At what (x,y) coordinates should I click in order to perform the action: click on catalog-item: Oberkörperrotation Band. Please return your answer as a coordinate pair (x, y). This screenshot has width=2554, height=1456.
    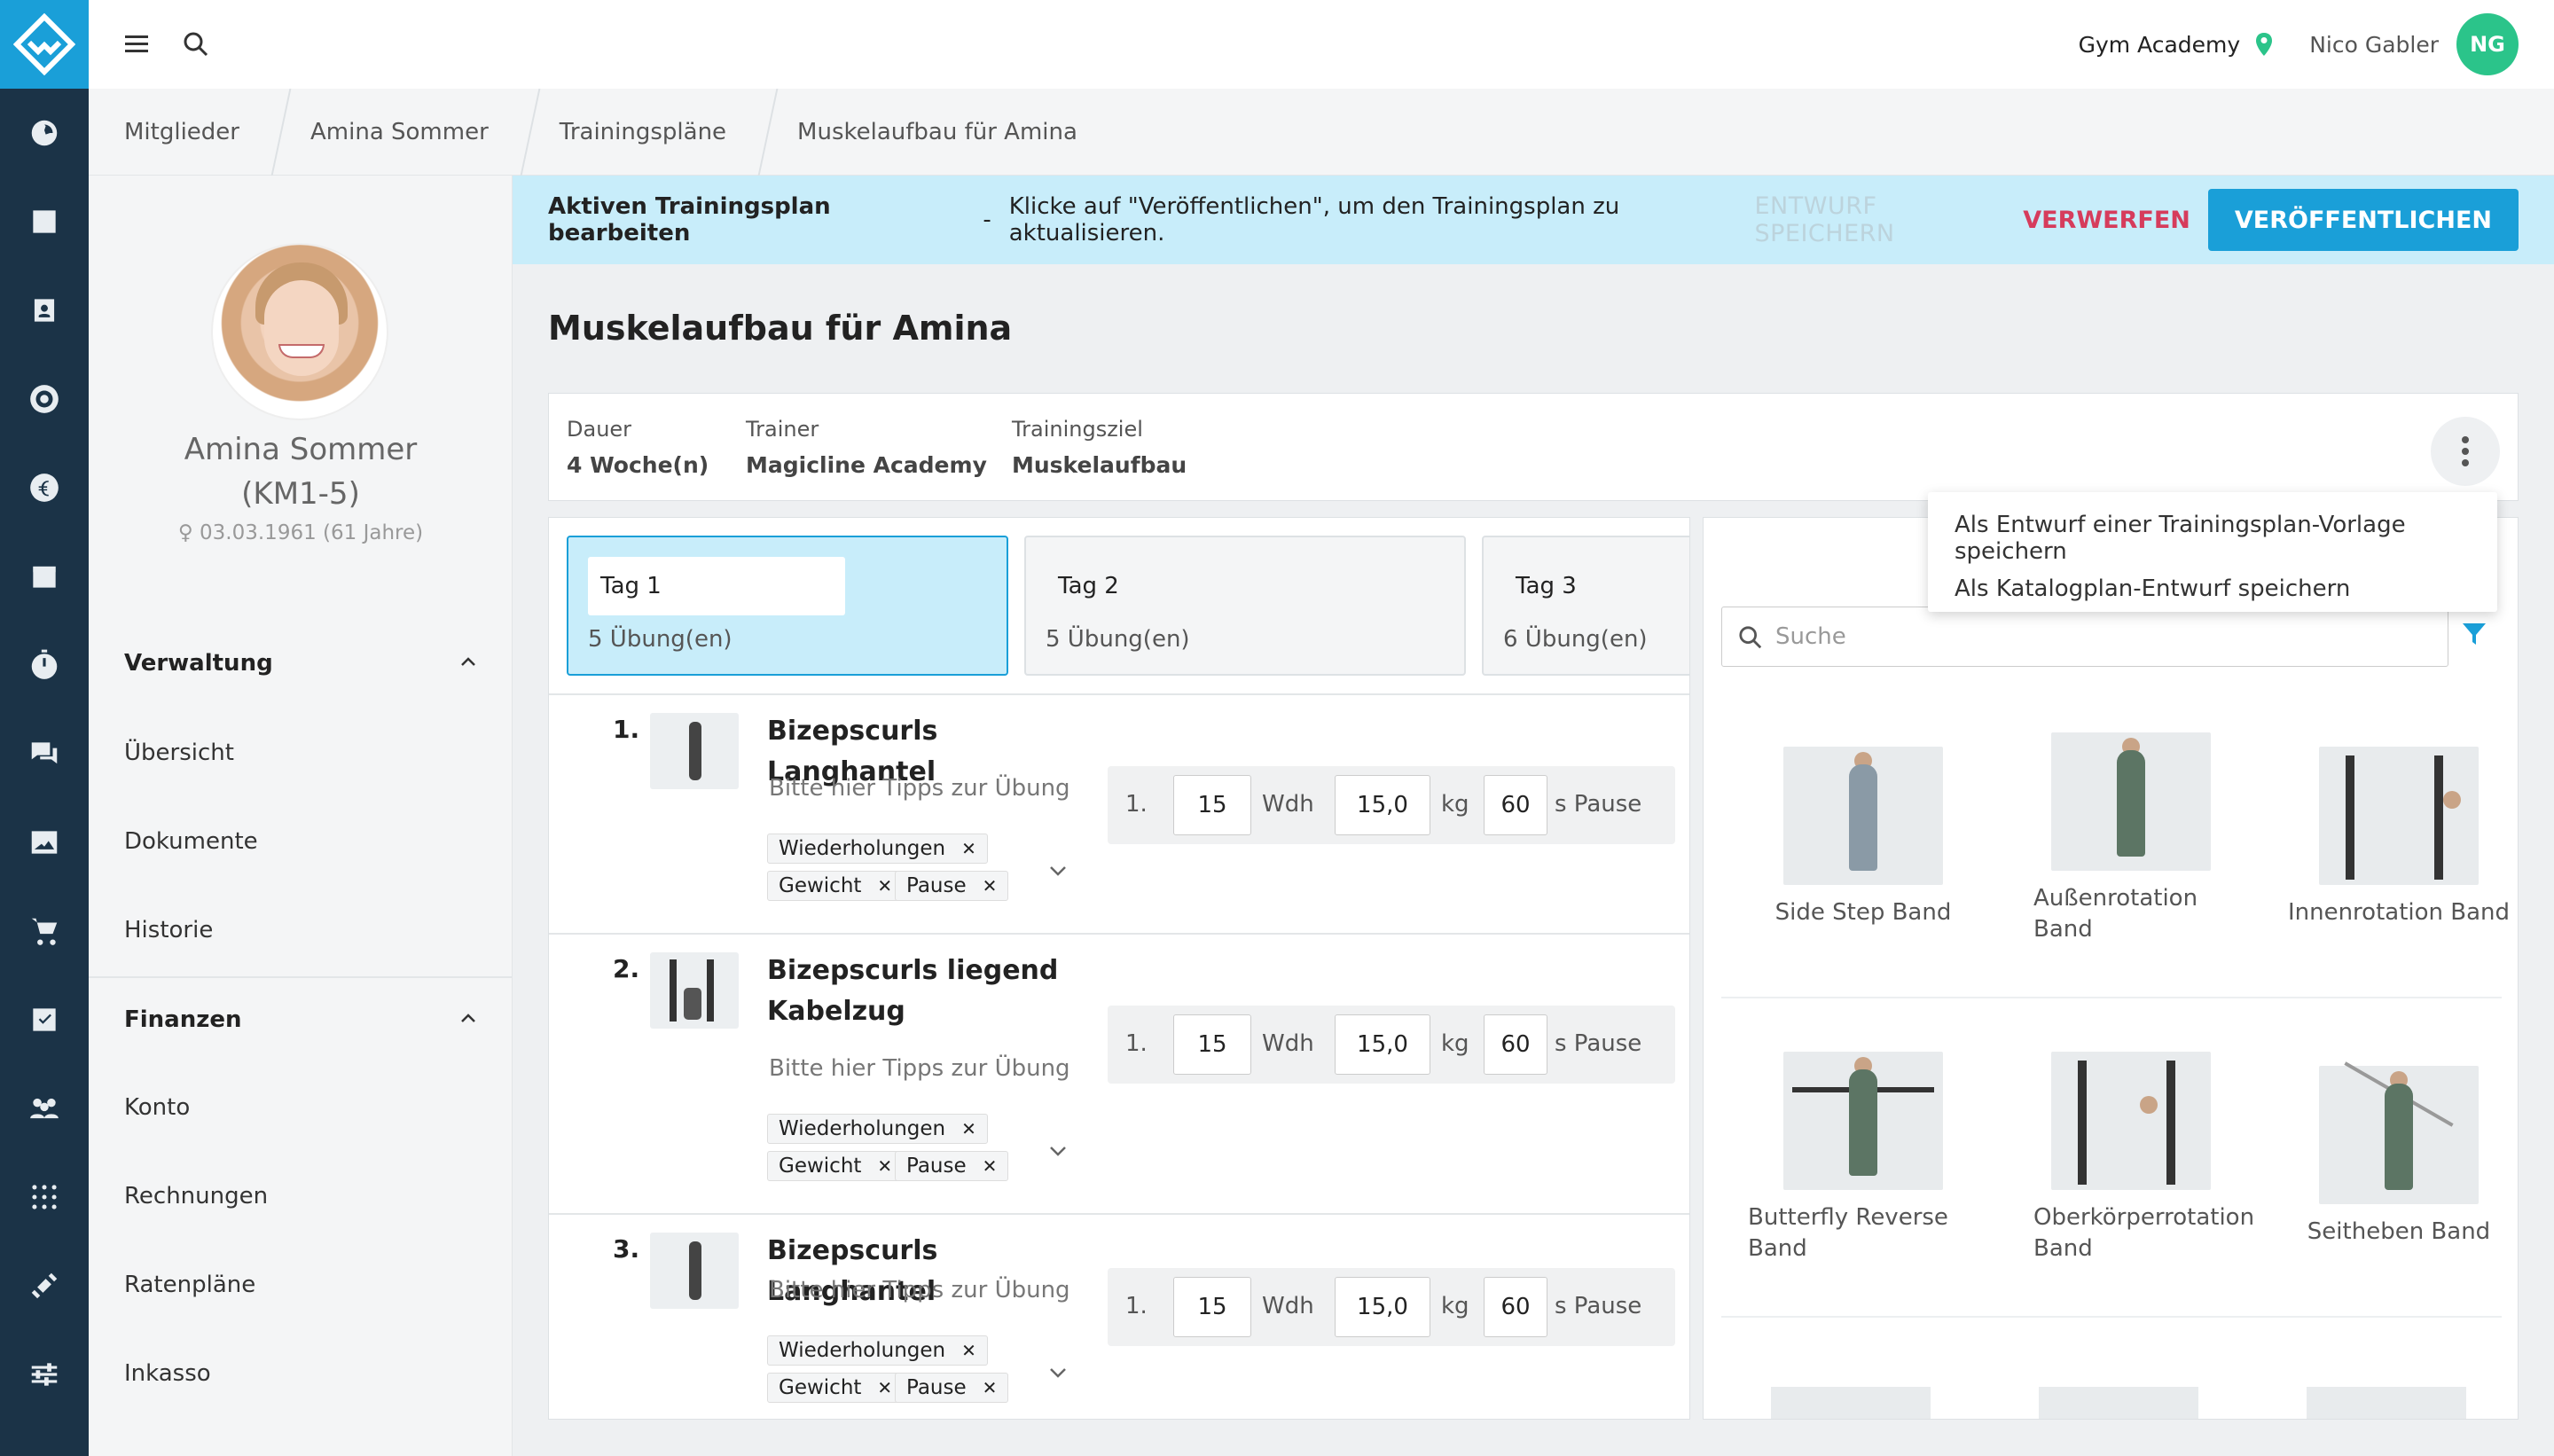
    Looking at the image, I should click on (2135, 1158).